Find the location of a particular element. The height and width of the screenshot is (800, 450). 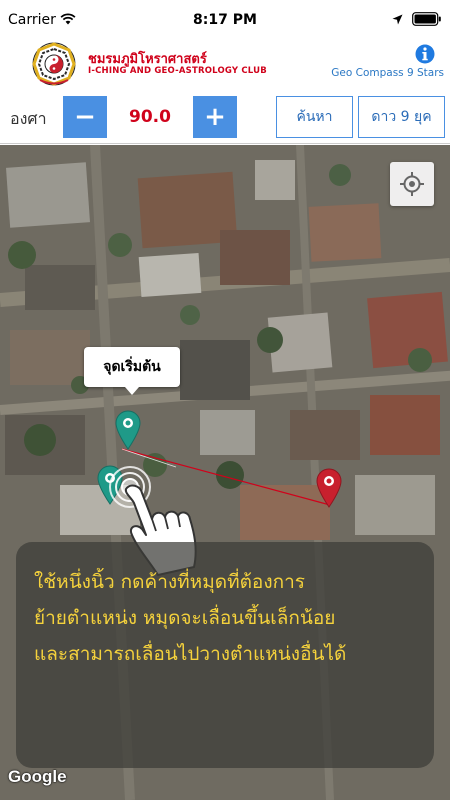

decrease-degree-button: − is located at coordinates (85, 117).